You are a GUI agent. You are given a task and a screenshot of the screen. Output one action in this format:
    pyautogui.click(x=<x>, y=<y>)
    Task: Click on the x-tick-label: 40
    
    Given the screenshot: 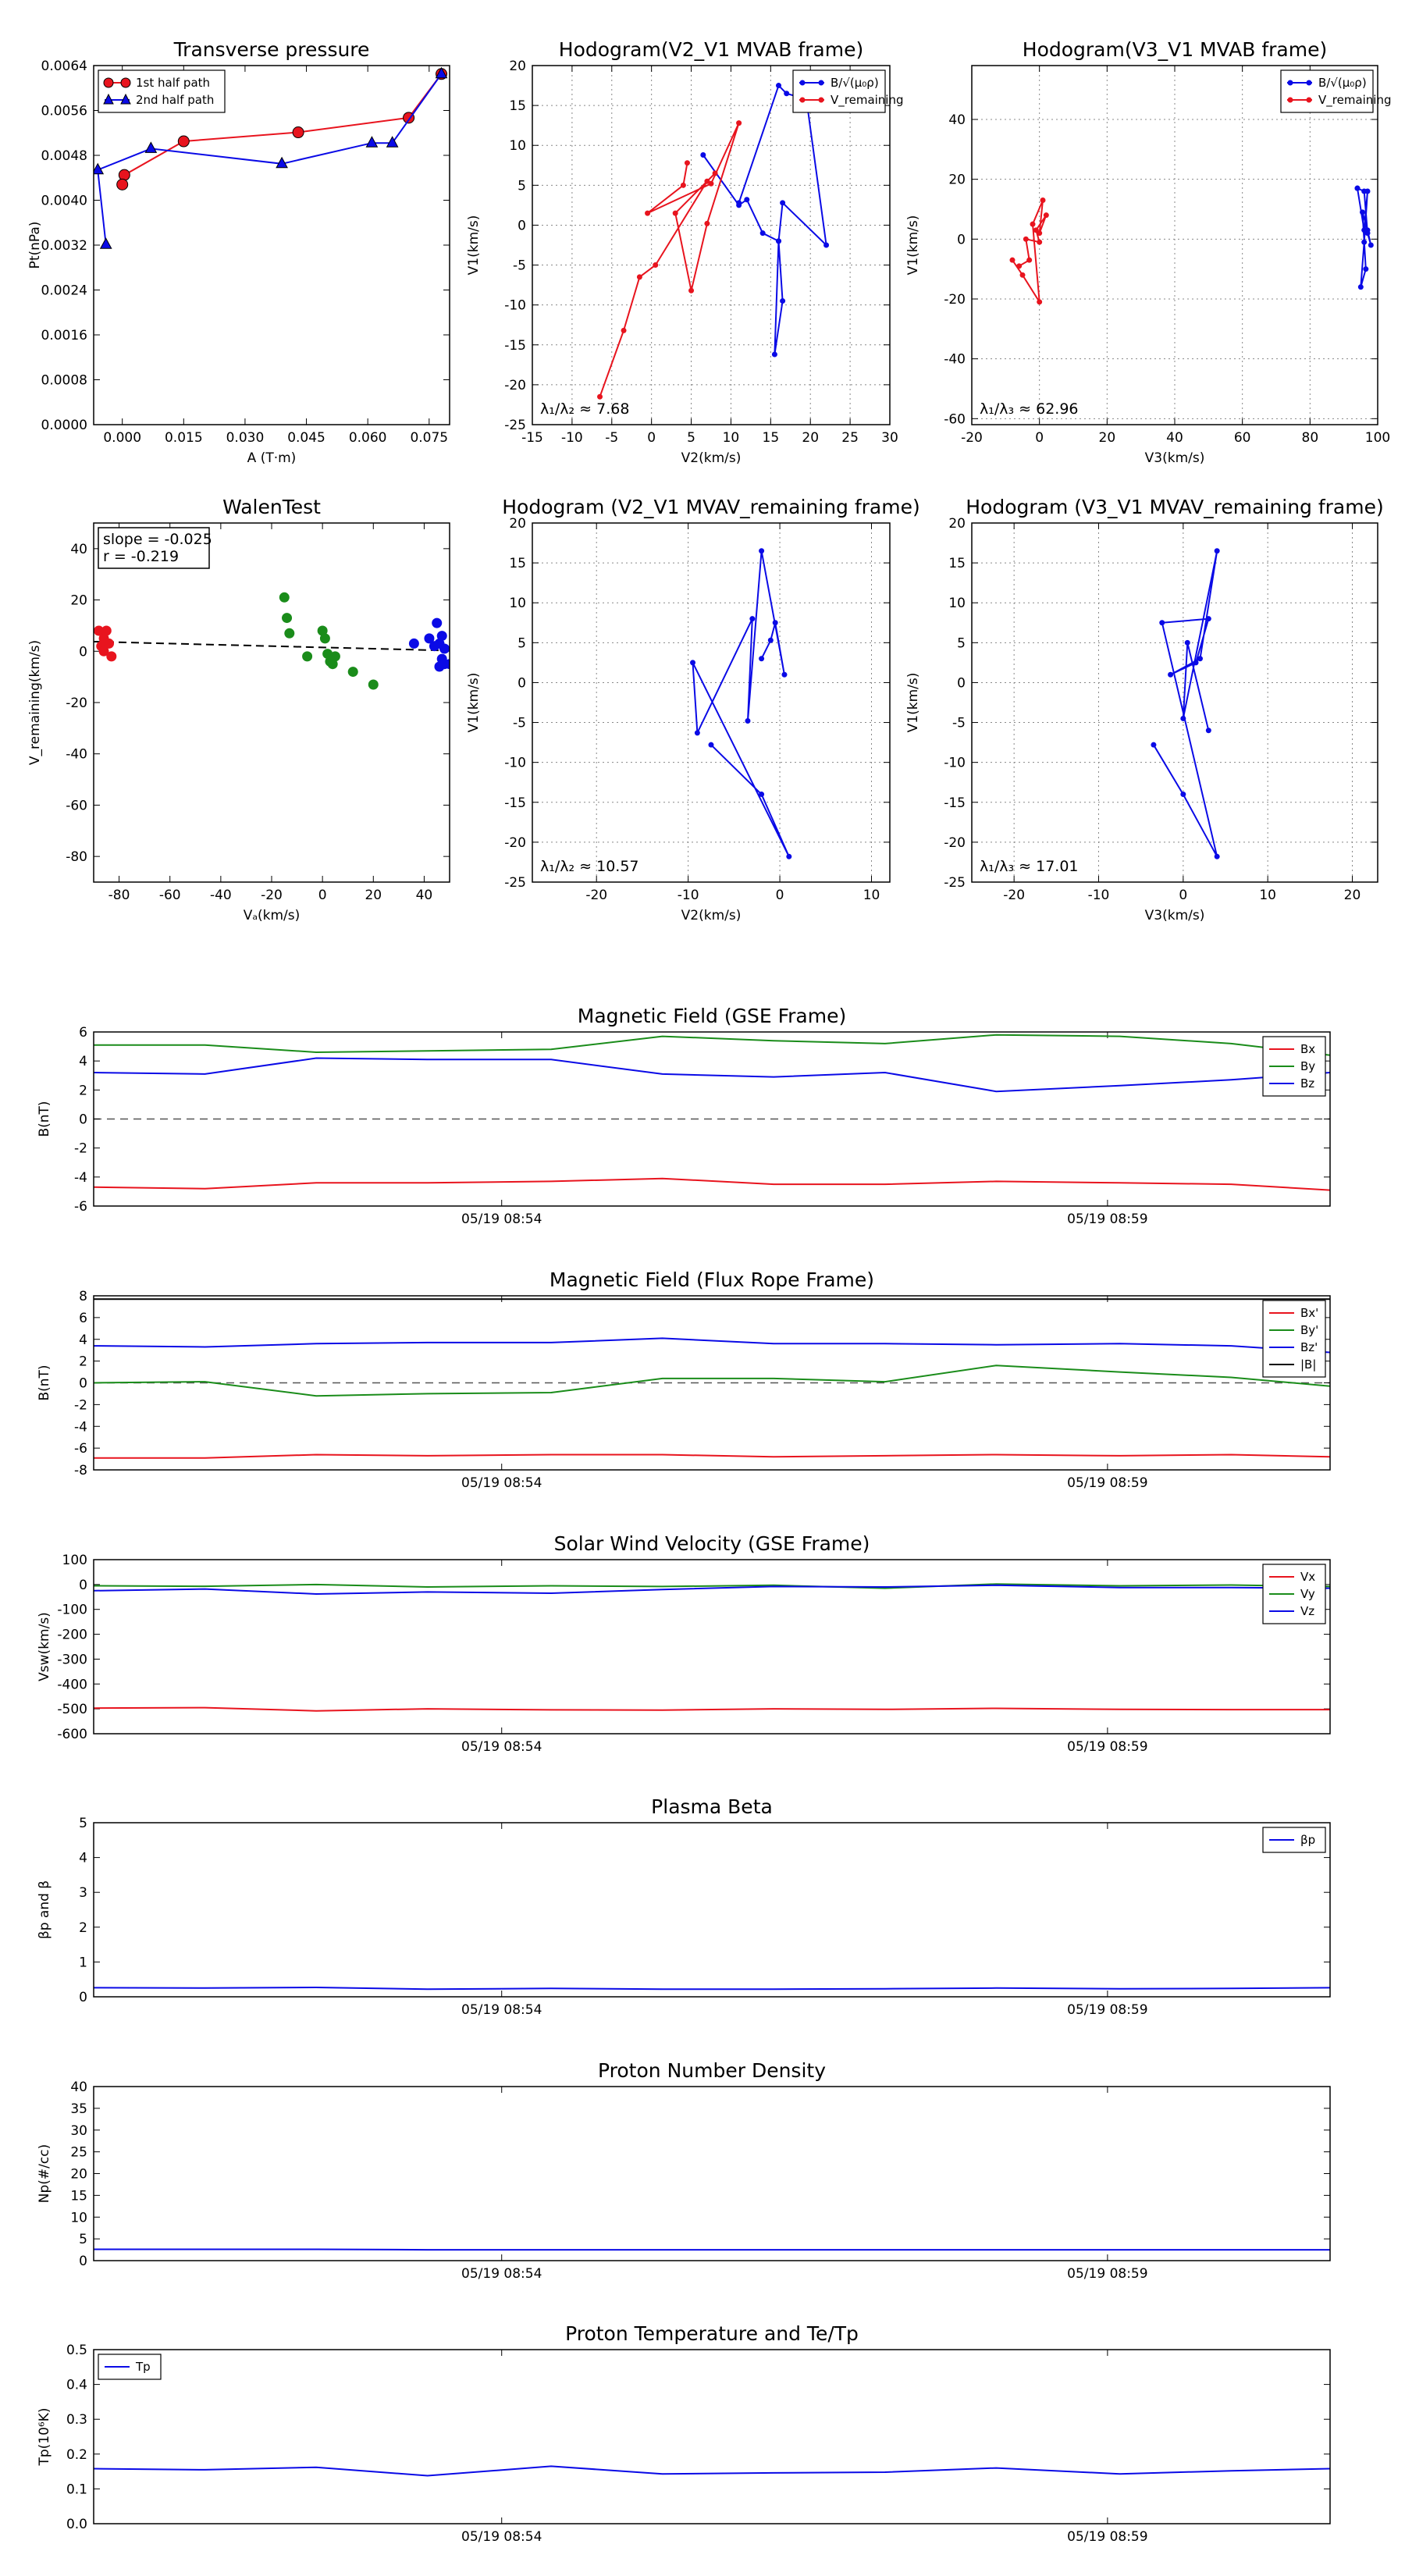 What is the action you would take?
    pyautogui.click(x=1174, y=438)
    